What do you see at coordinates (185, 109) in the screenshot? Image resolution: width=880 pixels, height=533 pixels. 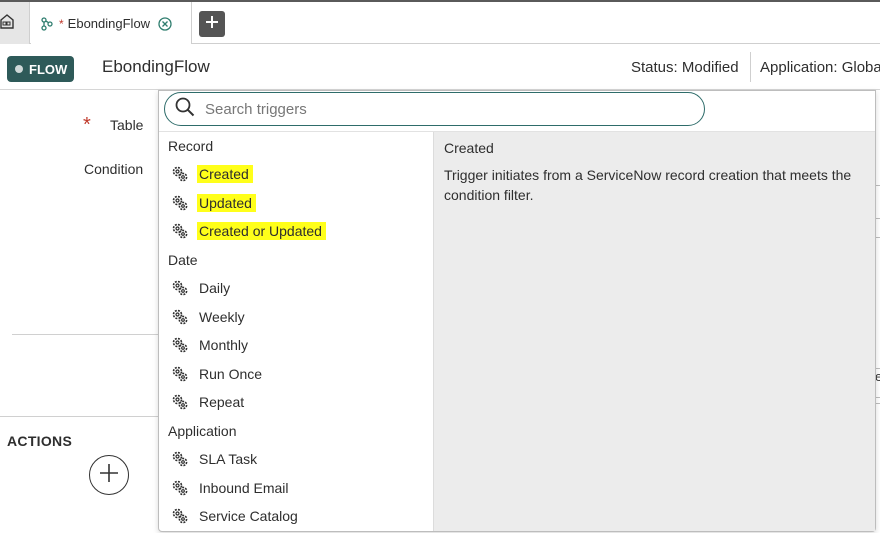 I see `search-icon` at bounding box center [185, 109].